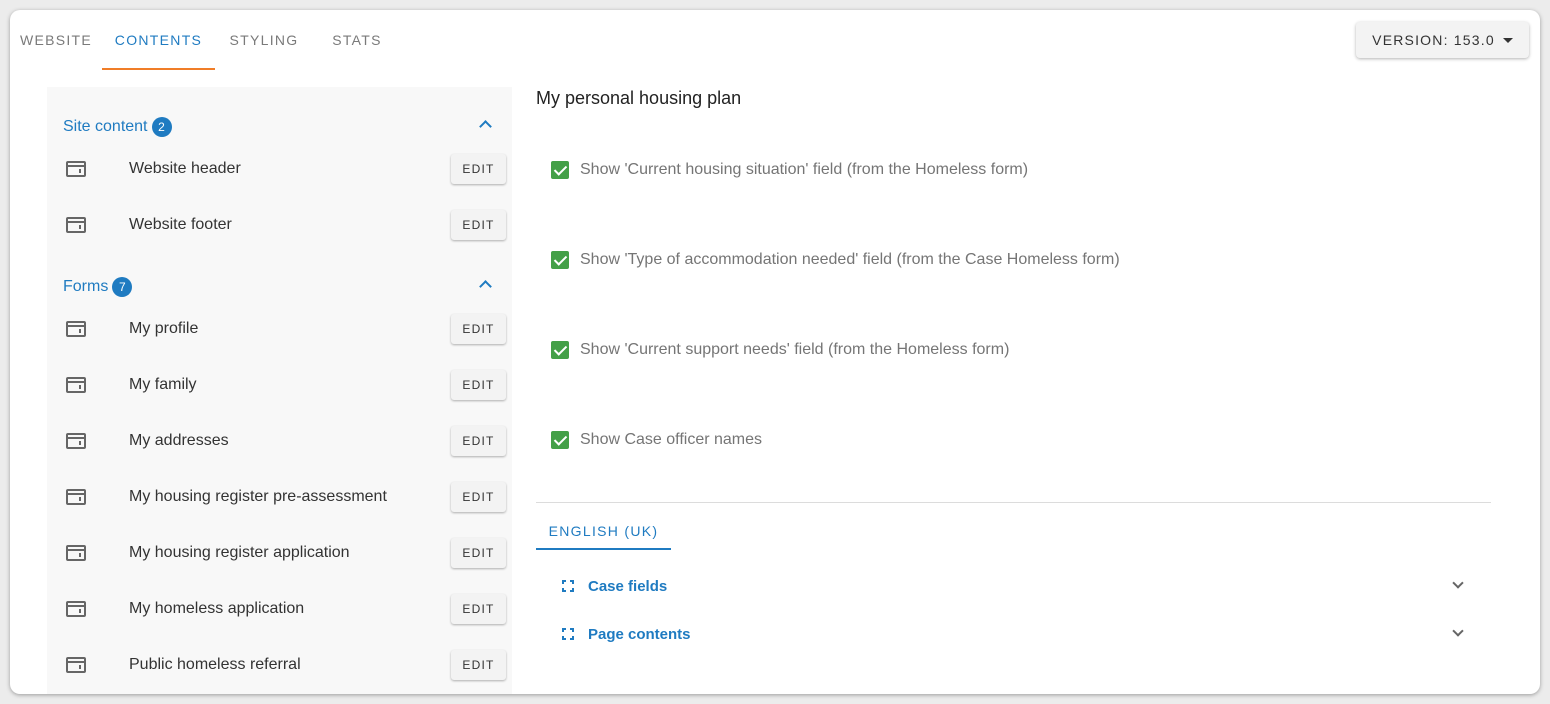 Image resolution: width=1550 pixels, height=704 pixels. What do you see at coordinates (215, 664) in the screenshot?
I see `item-label: Public homeless referral` at bounding box center [215, 664].